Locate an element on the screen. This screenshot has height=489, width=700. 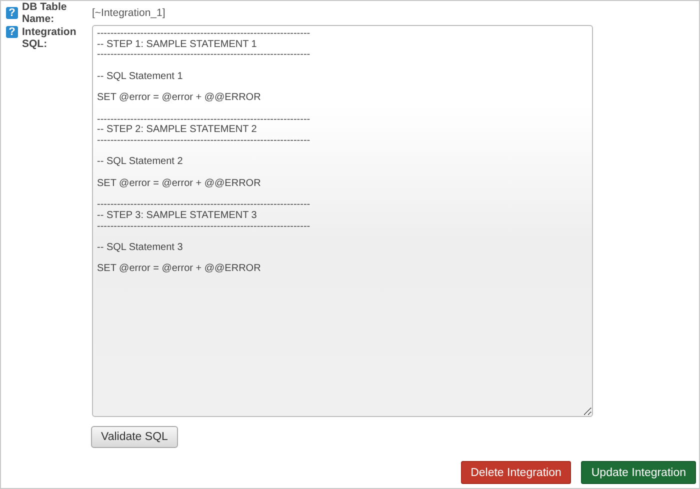
action-button: Update Integration is located at coordinates (638, 472).